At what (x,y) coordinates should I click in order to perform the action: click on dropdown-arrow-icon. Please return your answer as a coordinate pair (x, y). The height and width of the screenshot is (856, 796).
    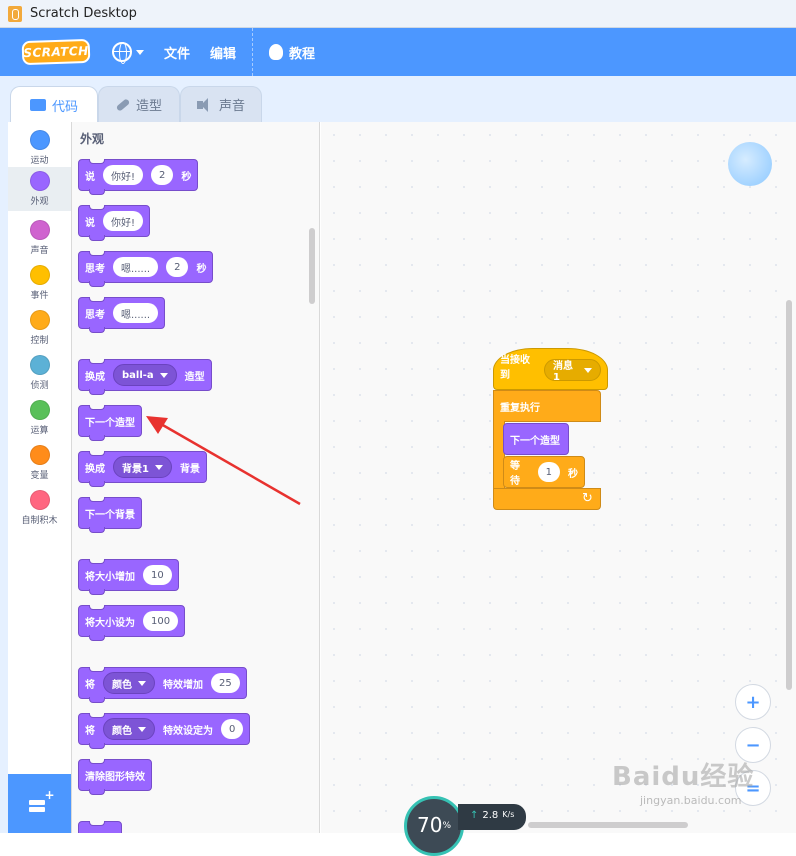
    Looking at the image, I should click on (588, 370).